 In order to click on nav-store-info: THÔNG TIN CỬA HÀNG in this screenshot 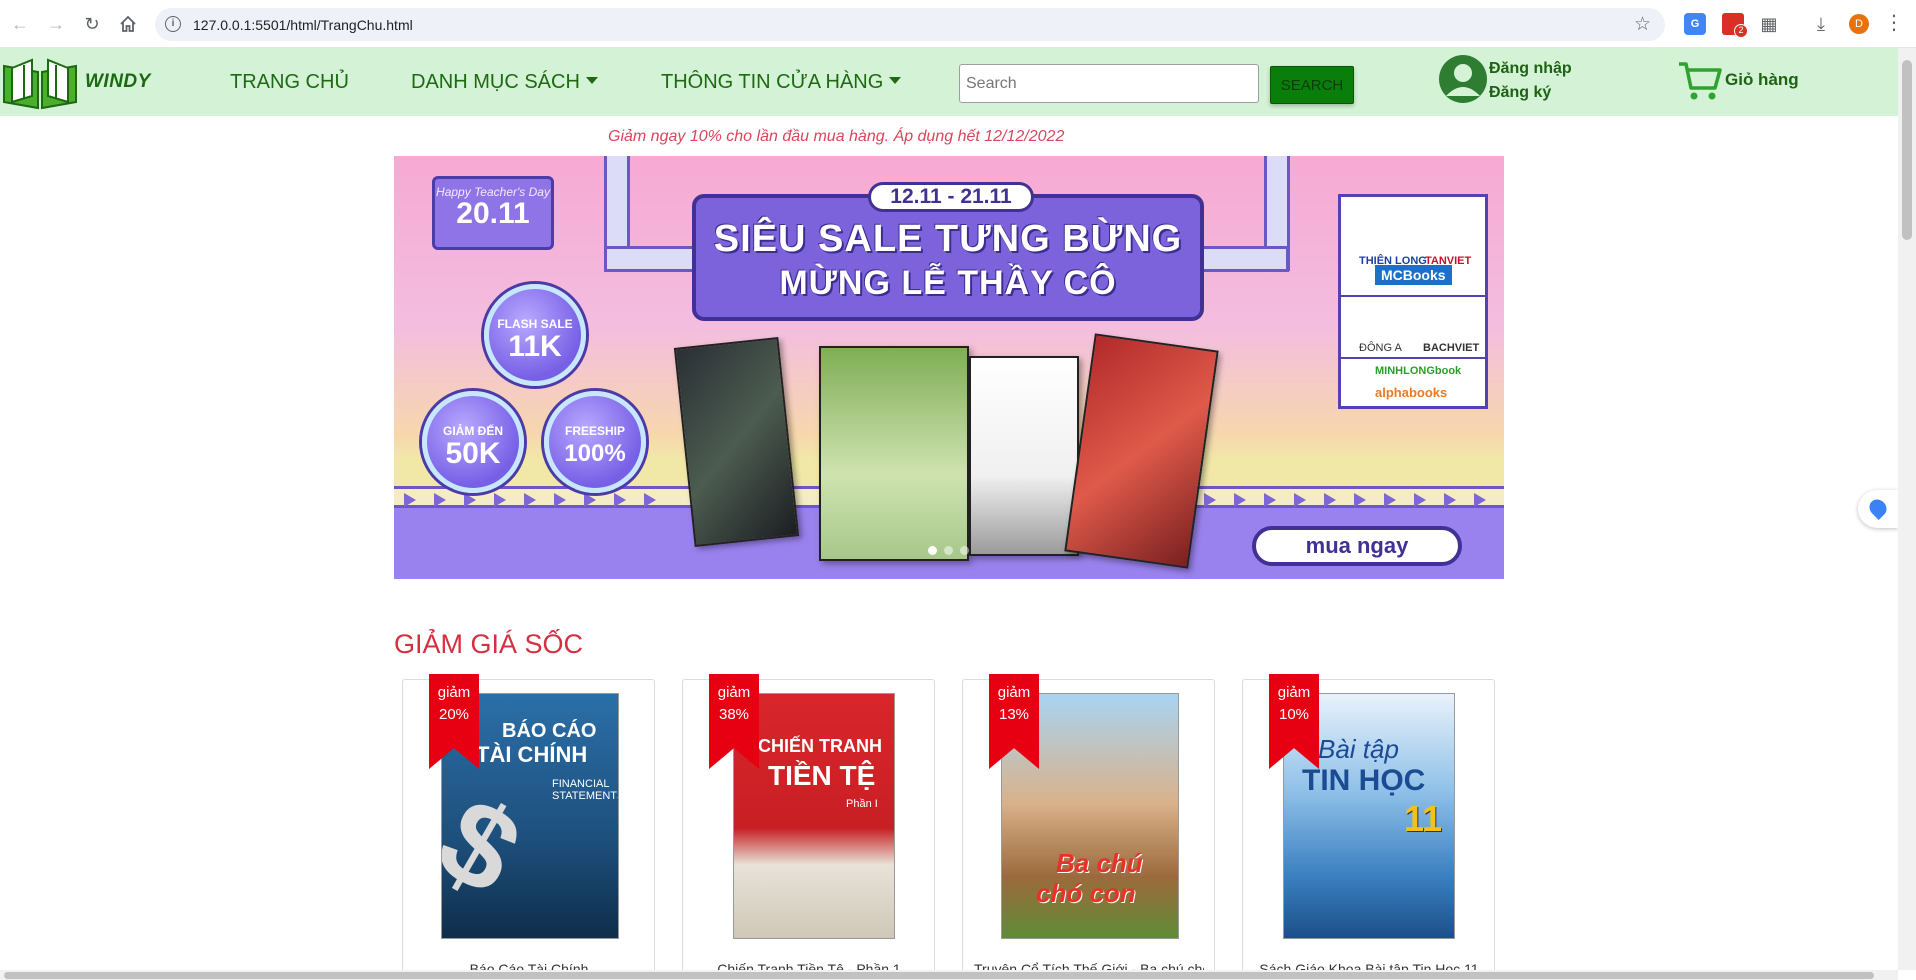, I will do `click(781, 82)`.